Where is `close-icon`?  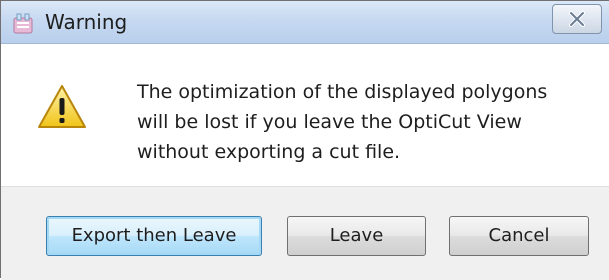 close-icon is located at coordinates (577, 19).